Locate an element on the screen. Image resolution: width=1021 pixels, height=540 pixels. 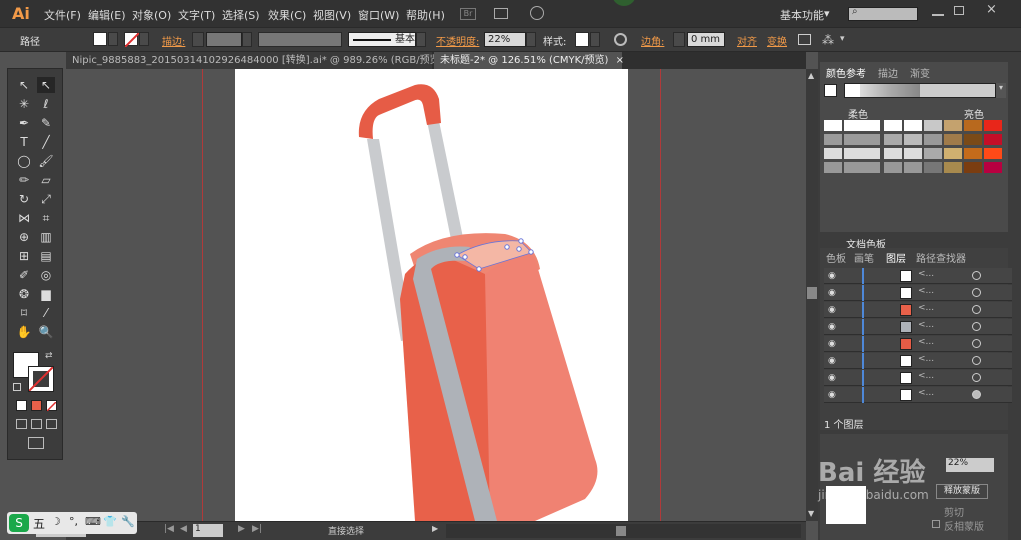
select-similar-icon: ⁂ is located at coordinates (828, 40).